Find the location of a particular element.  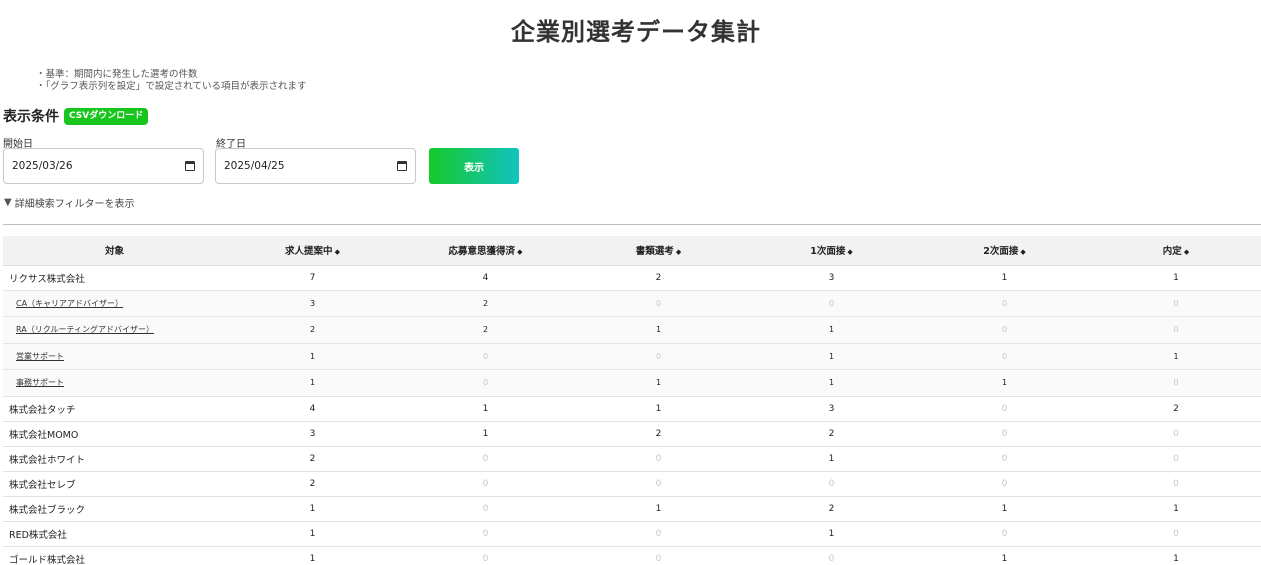

column-header-target: 対象 is located at coordinates (114, 251).